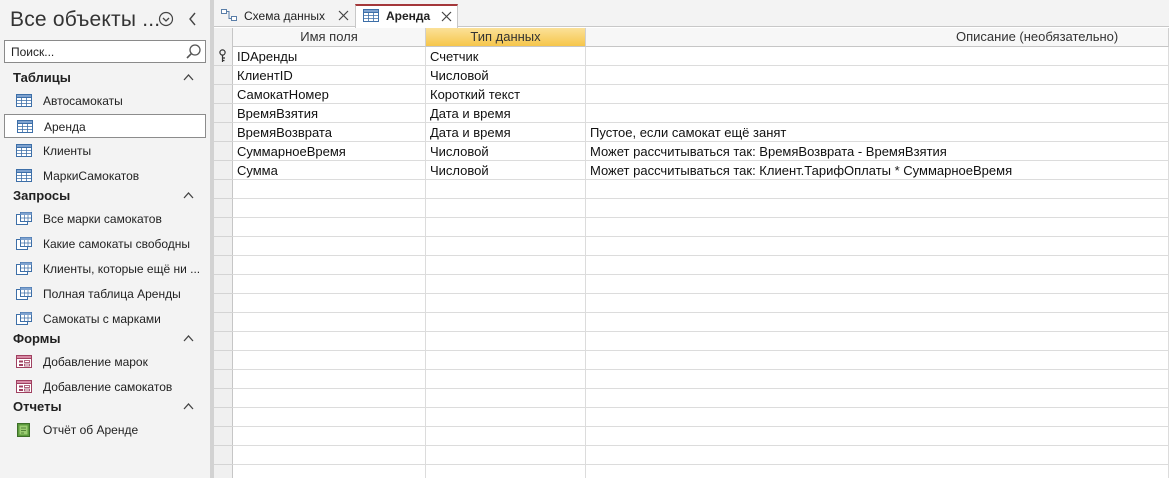  Describe the element at coordinates (343, 15) in the screenshot. I see `close-icon` at that location.